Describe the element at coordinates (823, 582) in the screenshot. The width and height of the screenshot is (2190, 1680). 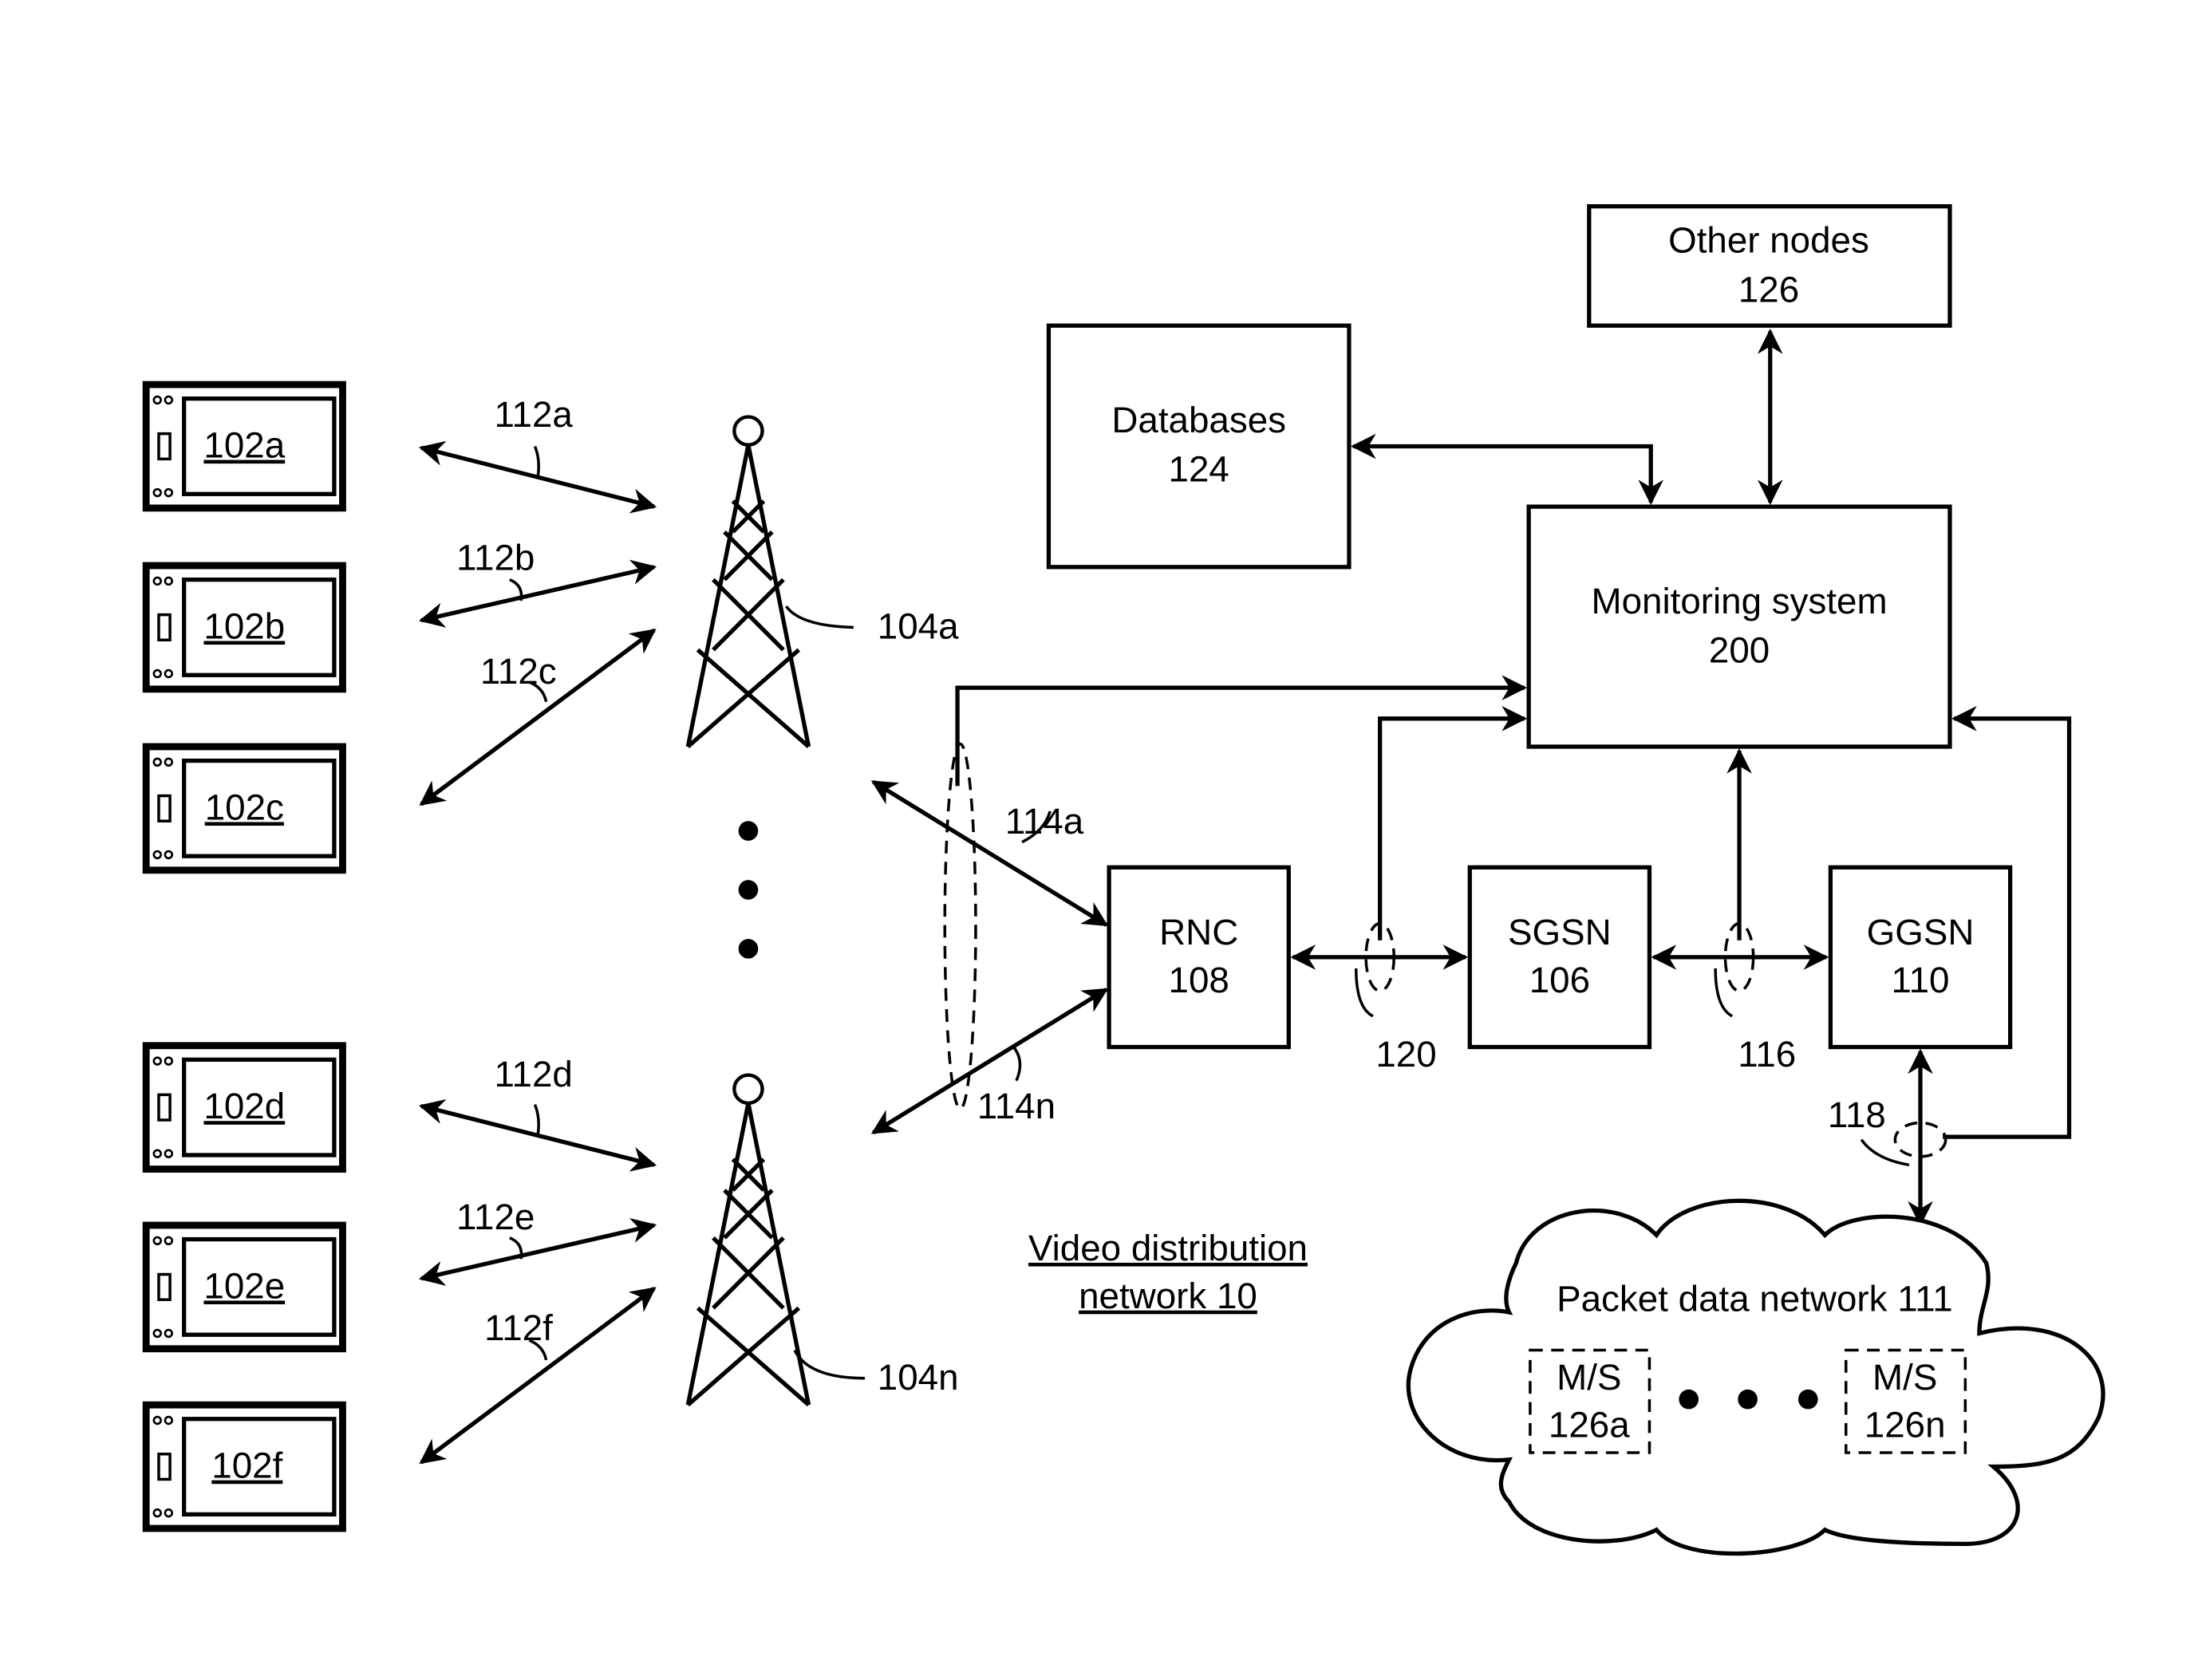
I see `tower-104a: 104a` at that location.